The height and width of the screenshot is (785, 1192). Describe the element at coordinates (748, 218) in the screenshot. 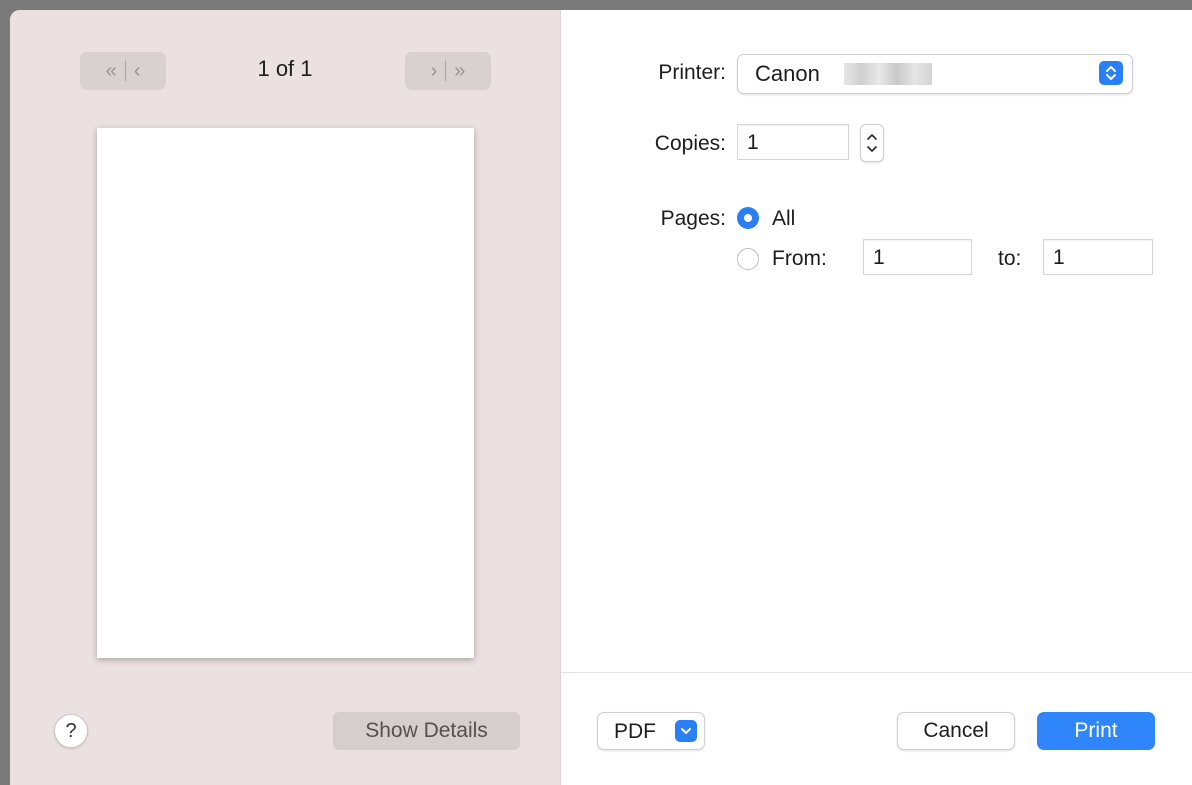

I see `pages-all-radio` at that location.